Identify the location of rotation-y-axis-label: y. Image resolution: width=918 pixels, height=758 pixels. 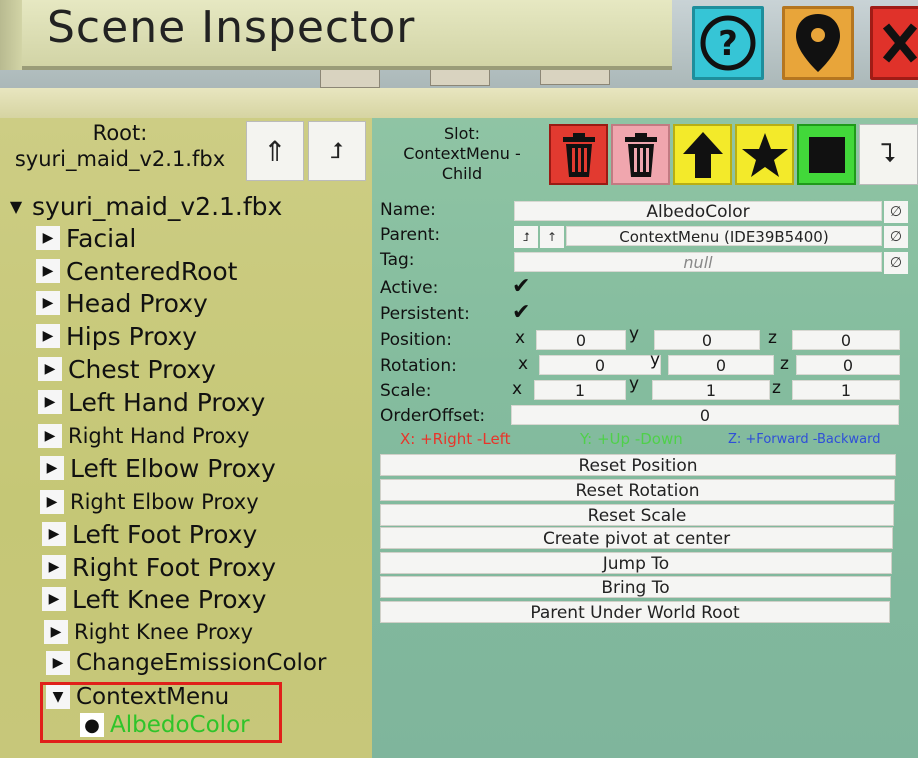
(655, 360).